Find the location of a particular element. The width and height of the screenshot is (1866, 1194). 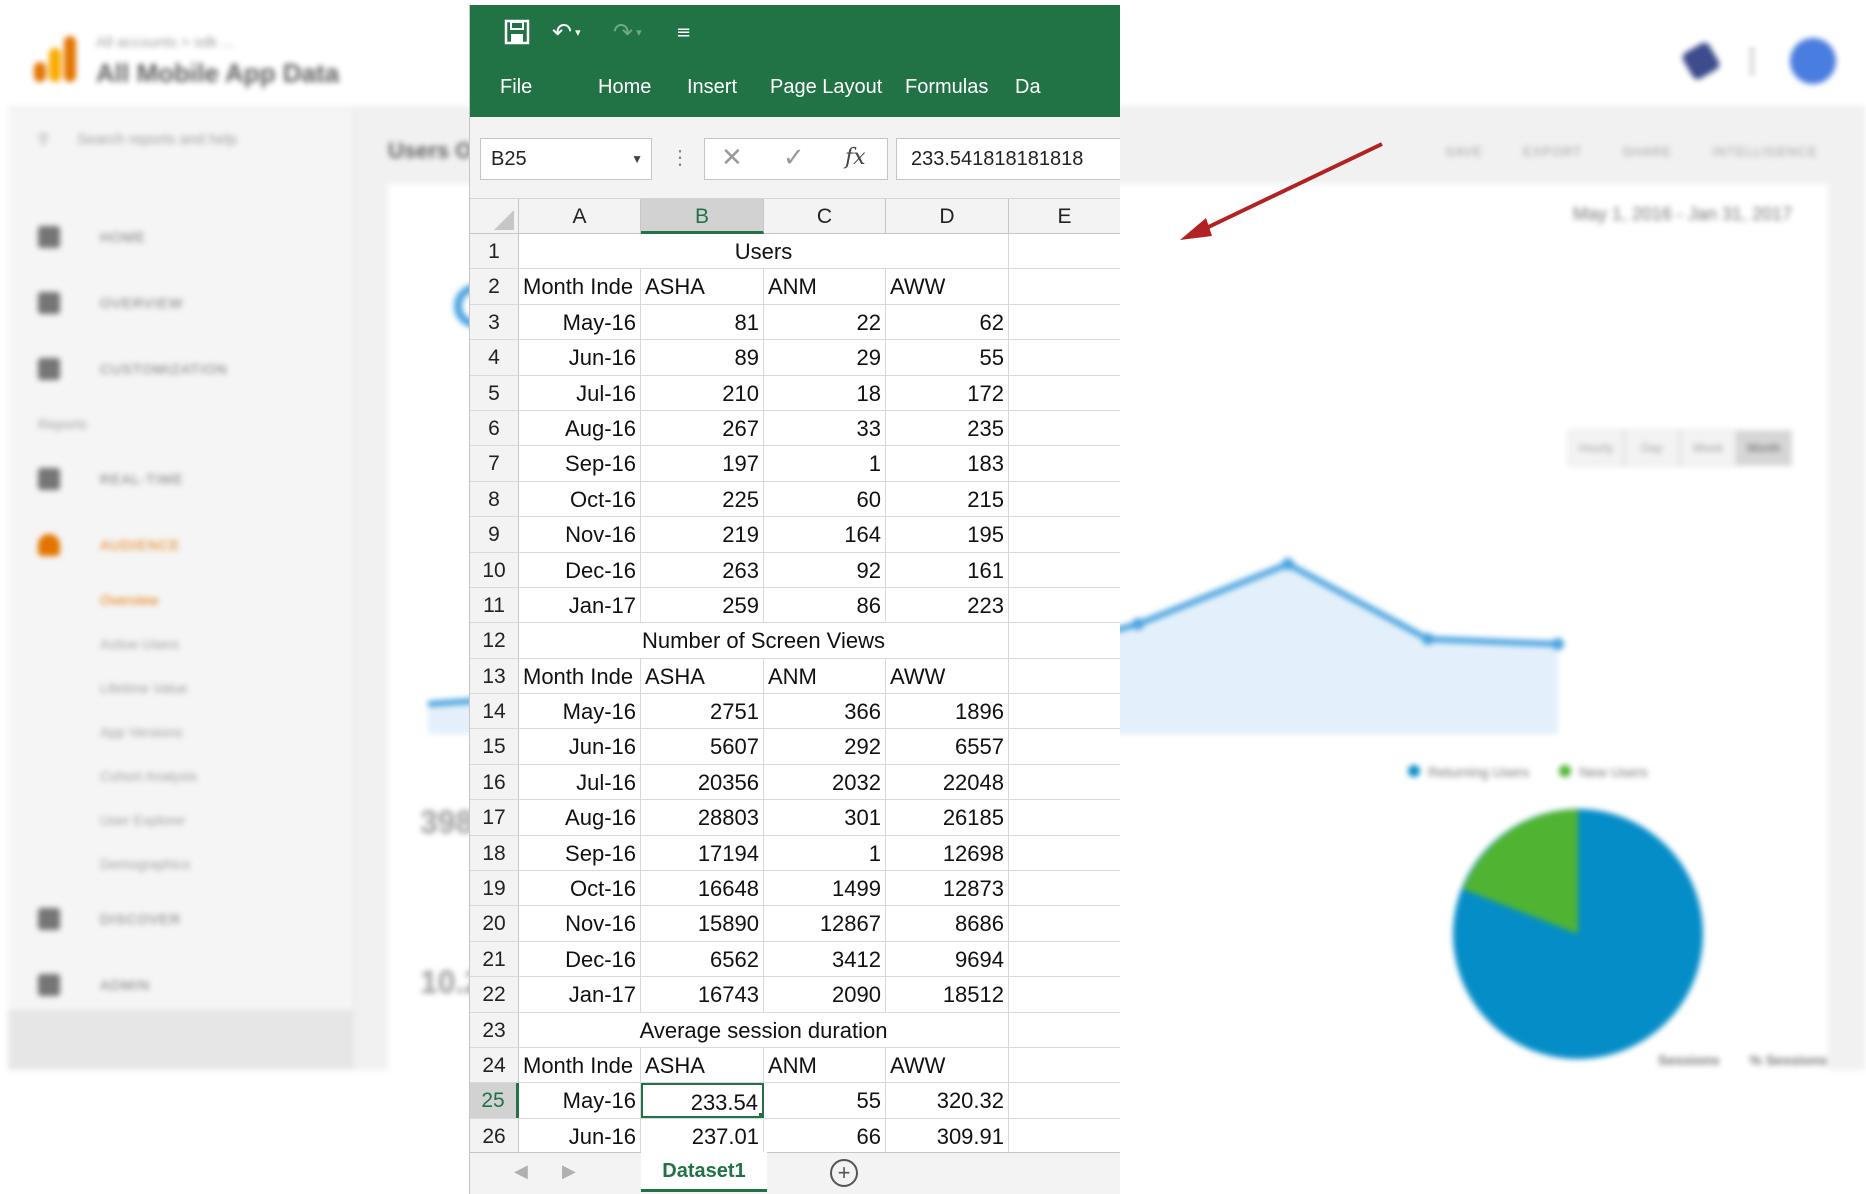

cell-b: 81 is located at coordinates (702, 322).